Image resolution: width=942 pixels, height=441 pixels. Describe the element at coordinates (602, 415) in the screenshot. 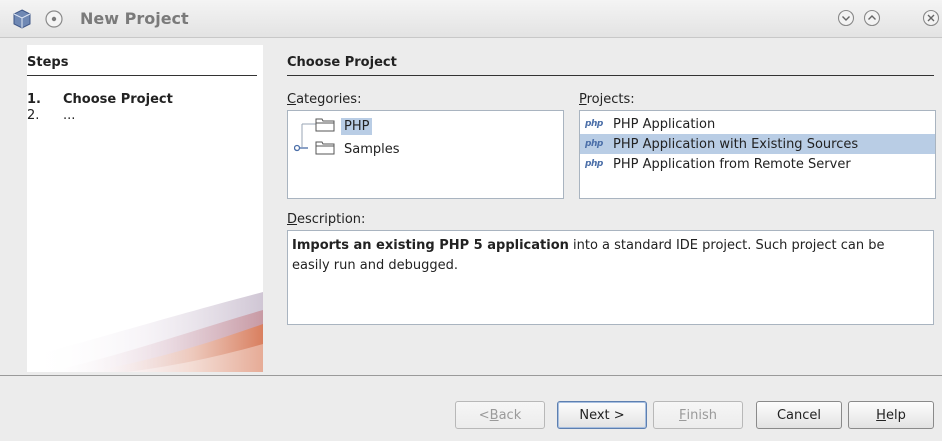

I see `next-button: Next >` at that location.